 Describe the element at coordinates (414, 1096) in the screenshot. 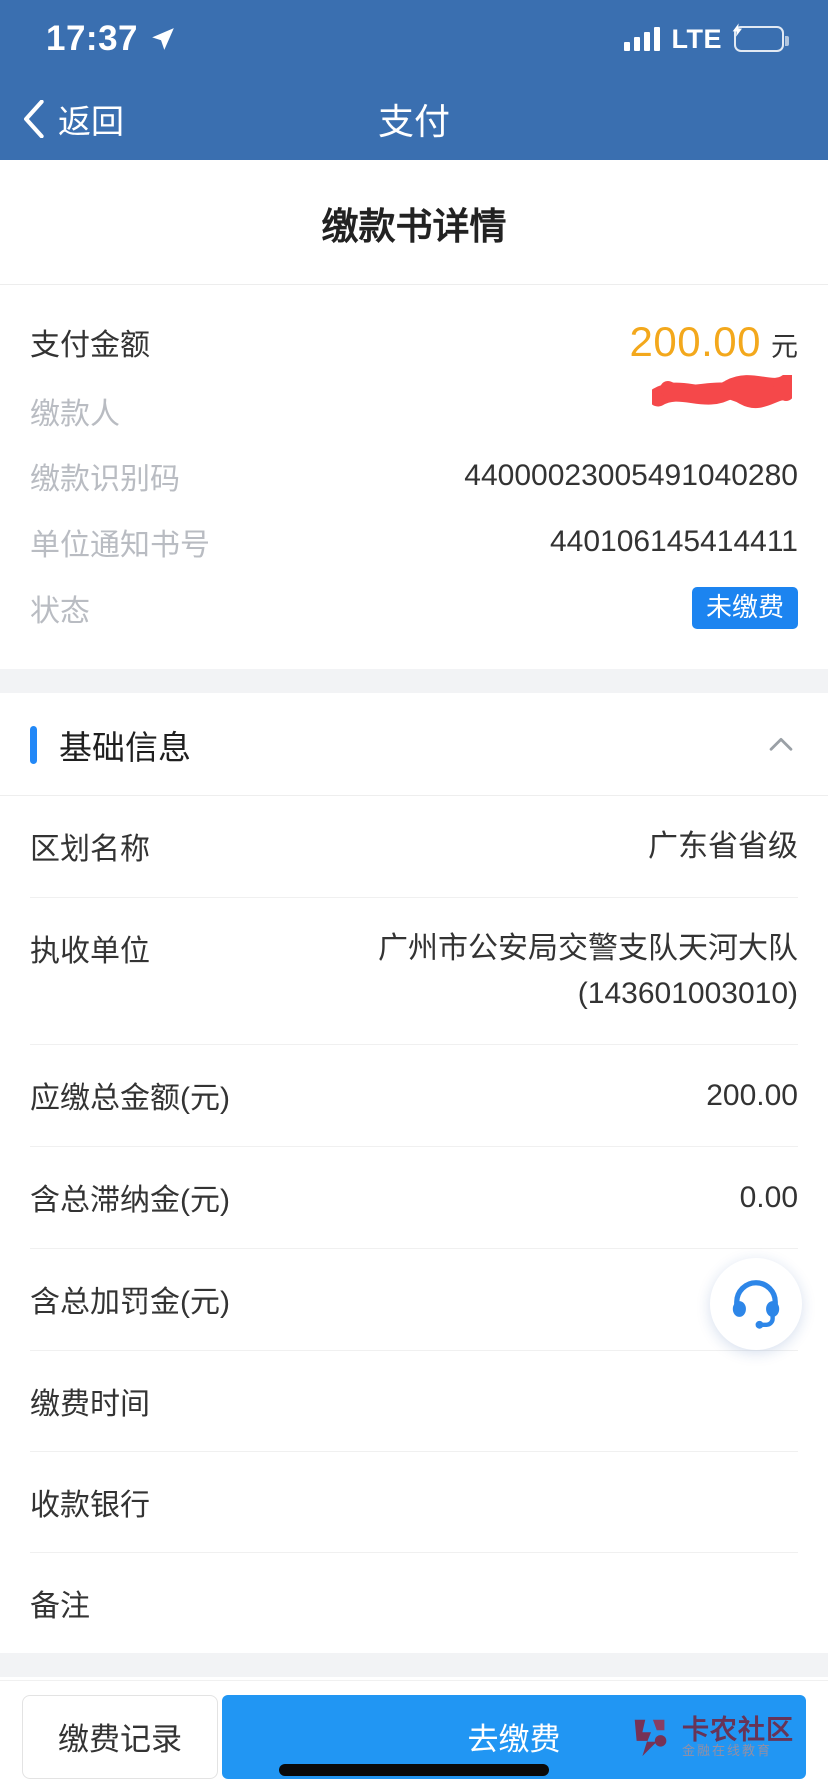

I see `table-row: 应缴总金额(元) 200.00` at that location.